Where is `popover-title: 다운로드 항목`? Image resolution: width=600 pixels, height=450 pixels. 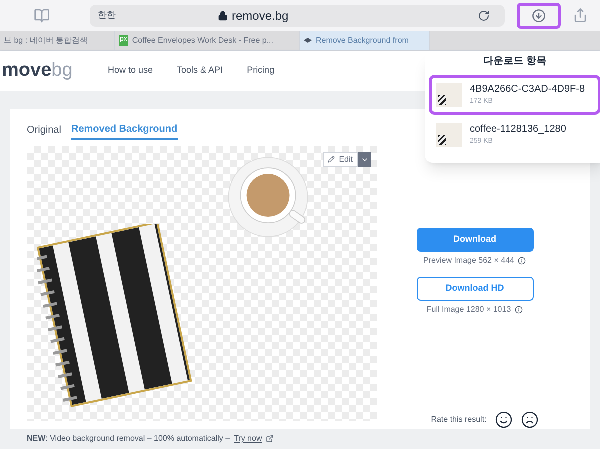
popover-title: 다운로드 항목 is located at coordinates (515, 62).